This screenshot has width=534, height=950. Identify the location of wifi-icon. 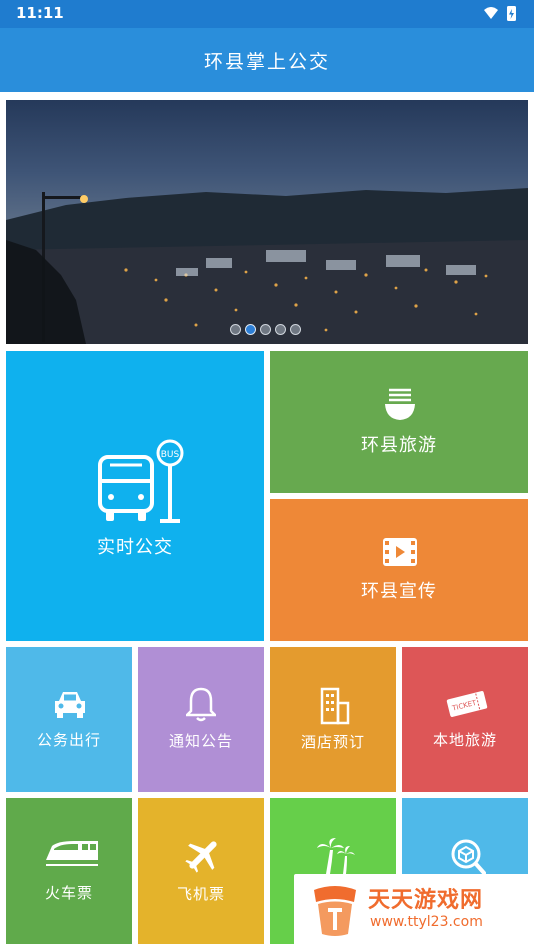
(491, 13).